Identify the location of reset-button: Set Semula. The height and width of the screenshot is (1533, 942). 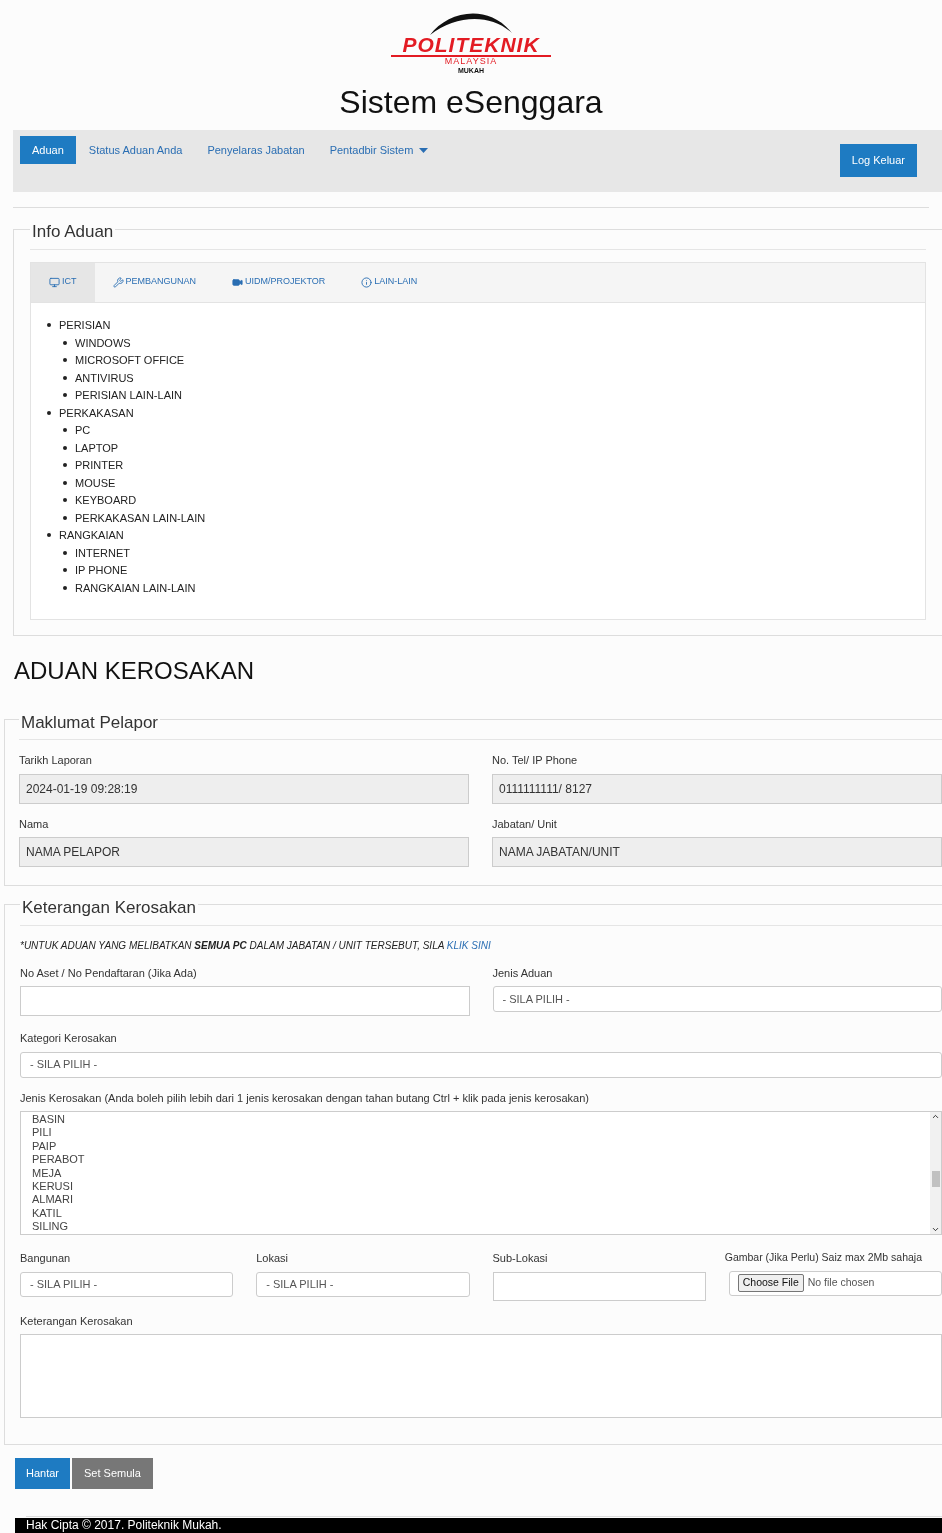
(112, 1473).